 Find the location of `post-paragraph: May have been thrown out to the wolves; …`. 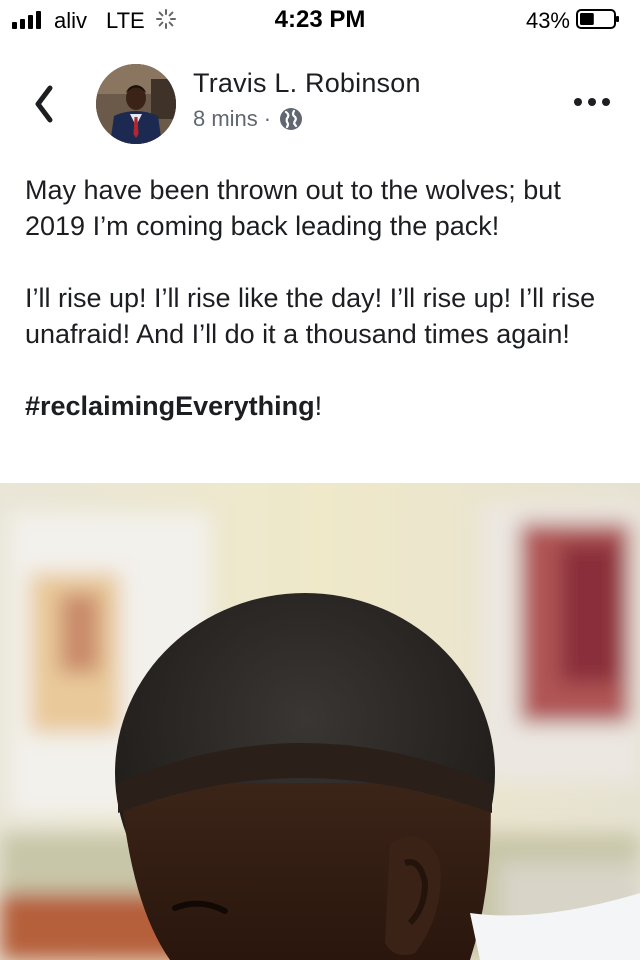

post-paragraph: May have been thrown out to the wolves; … is located at coordinates (293, 208).